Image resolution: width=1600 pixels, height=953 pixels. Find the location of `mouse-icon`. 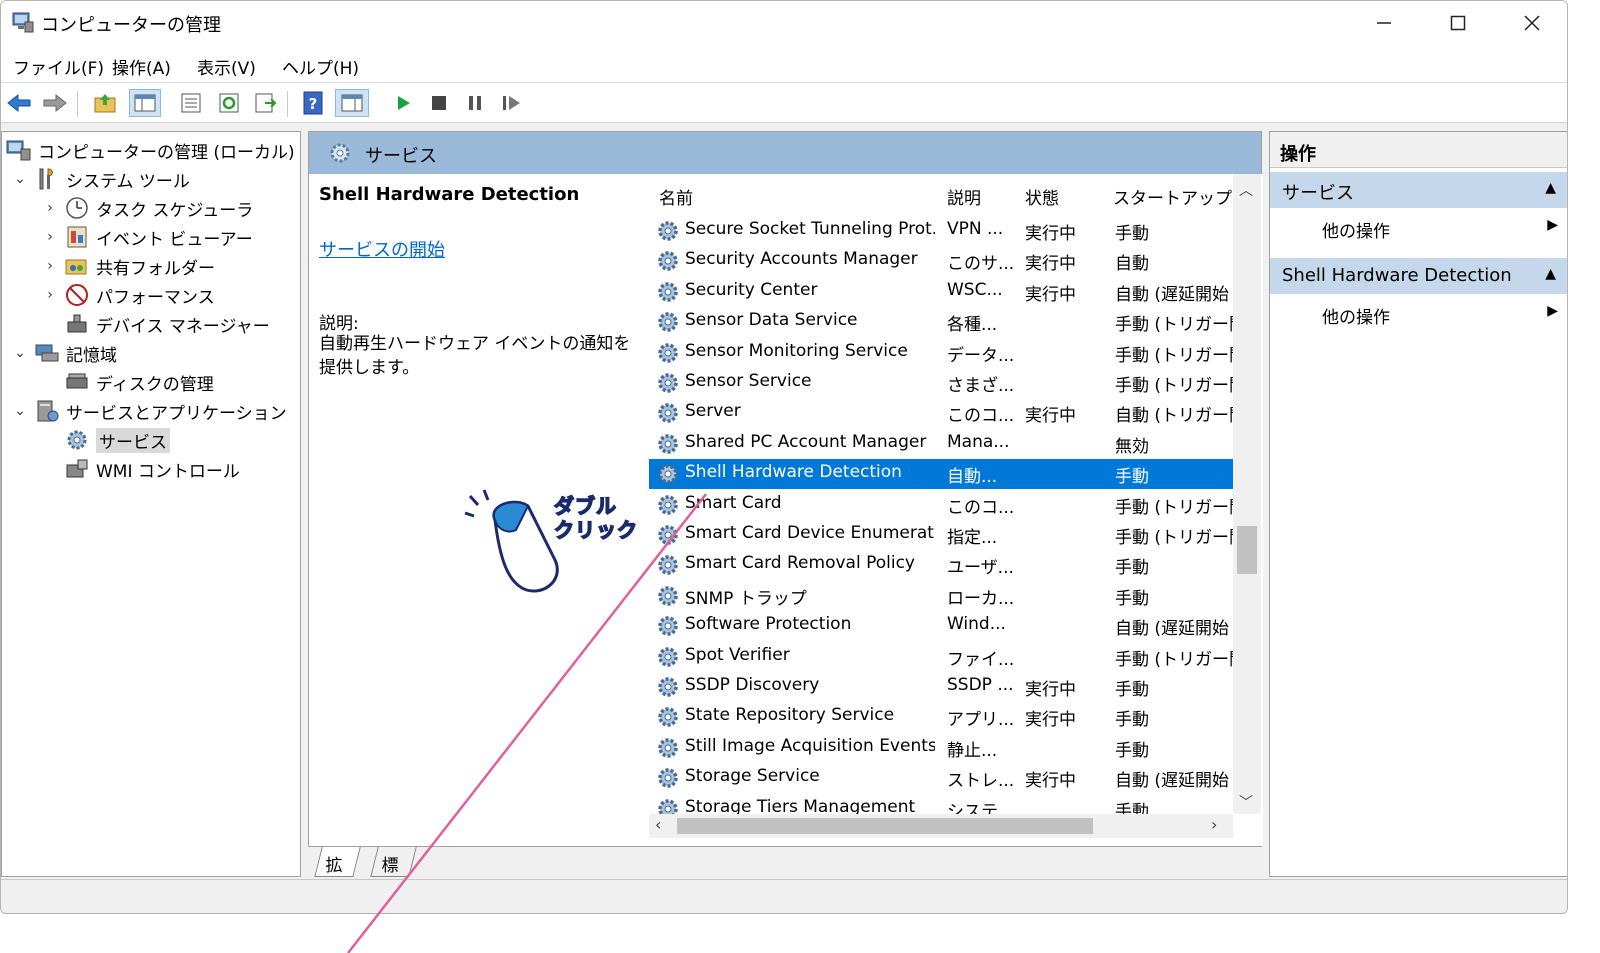

mouse-icon is located at coordinates (511, 541).